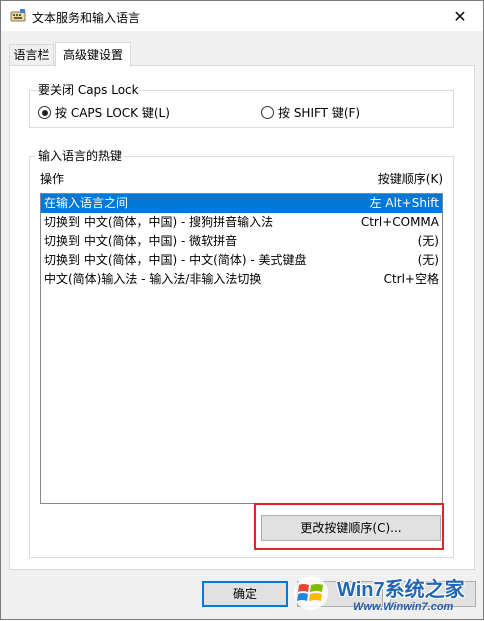 The height and width of the screenshot is (621, 484). I want to click on radio-shift-option: 按 SHIFT 键(F), so click(310, 112).